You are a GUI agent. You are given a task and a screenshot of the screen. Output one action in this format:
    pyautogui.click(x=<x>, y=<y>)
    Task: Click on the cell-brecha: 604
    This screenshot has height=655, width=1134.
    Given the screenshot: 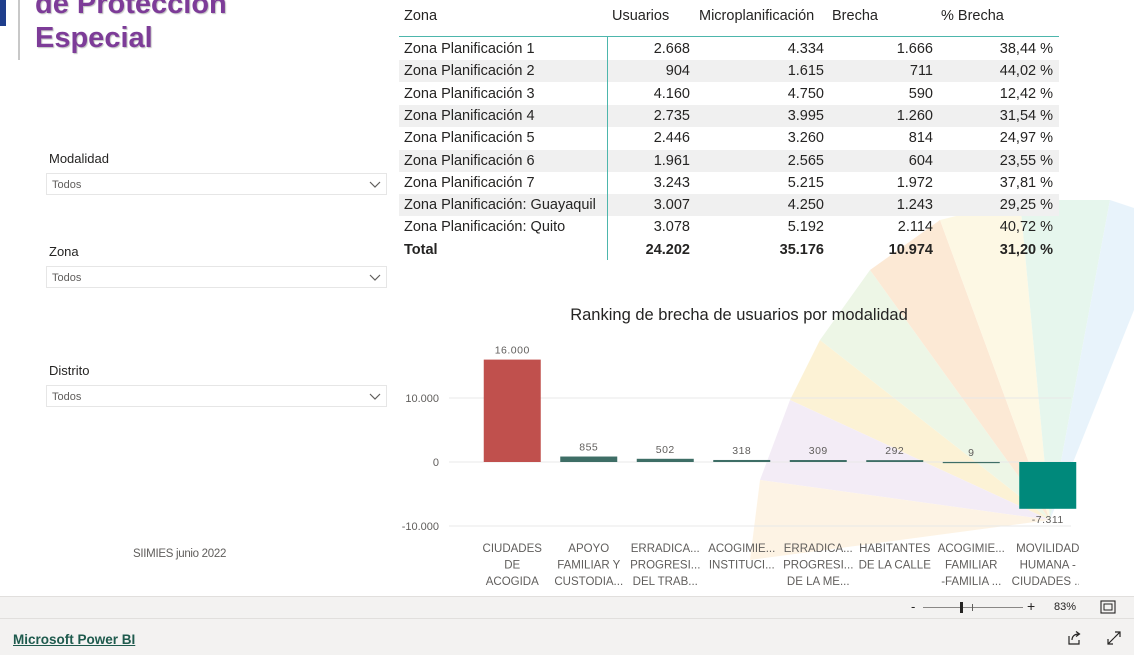 What is the action you would take?
    pyautogui.click(x=920, y=160)
    